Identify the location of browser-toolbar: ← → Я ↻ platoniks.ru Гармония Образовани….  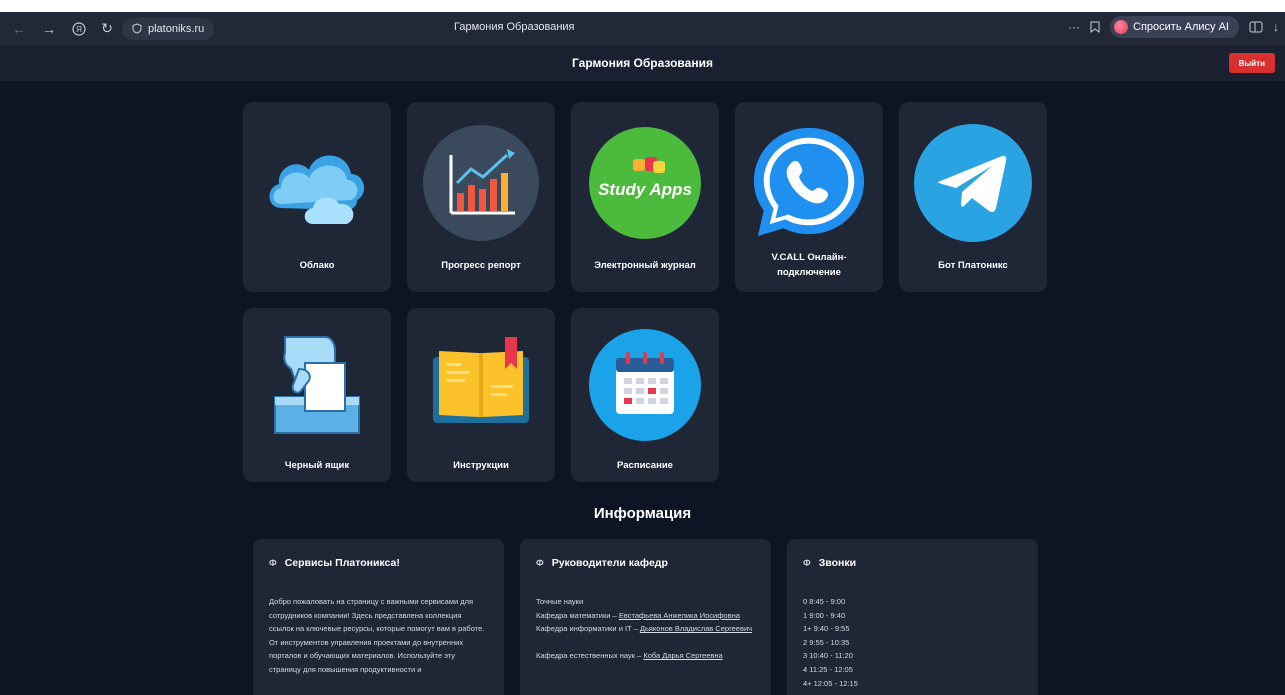
(642, 28).